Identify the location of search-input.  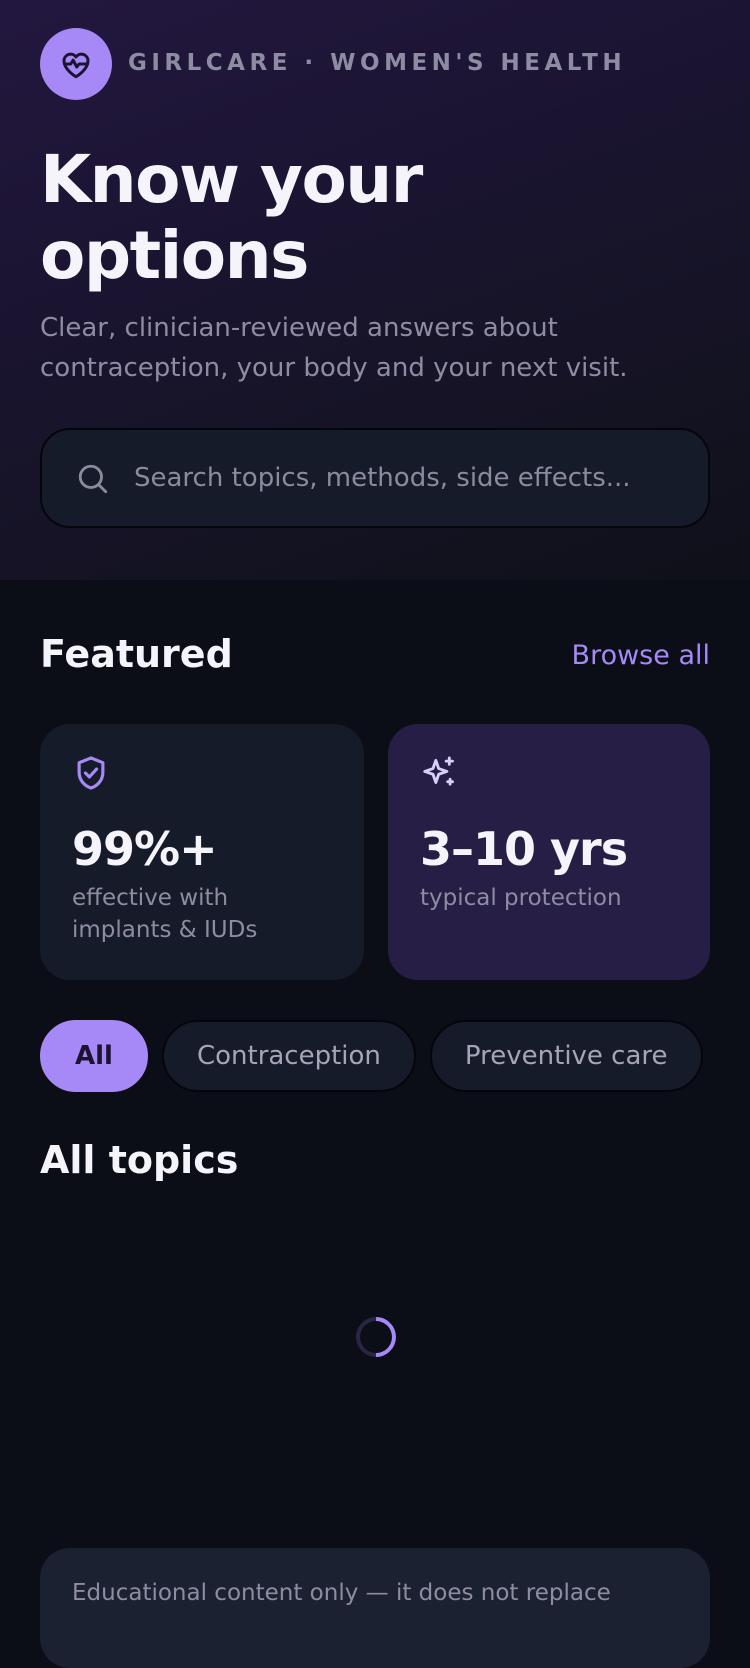
(414, 478).